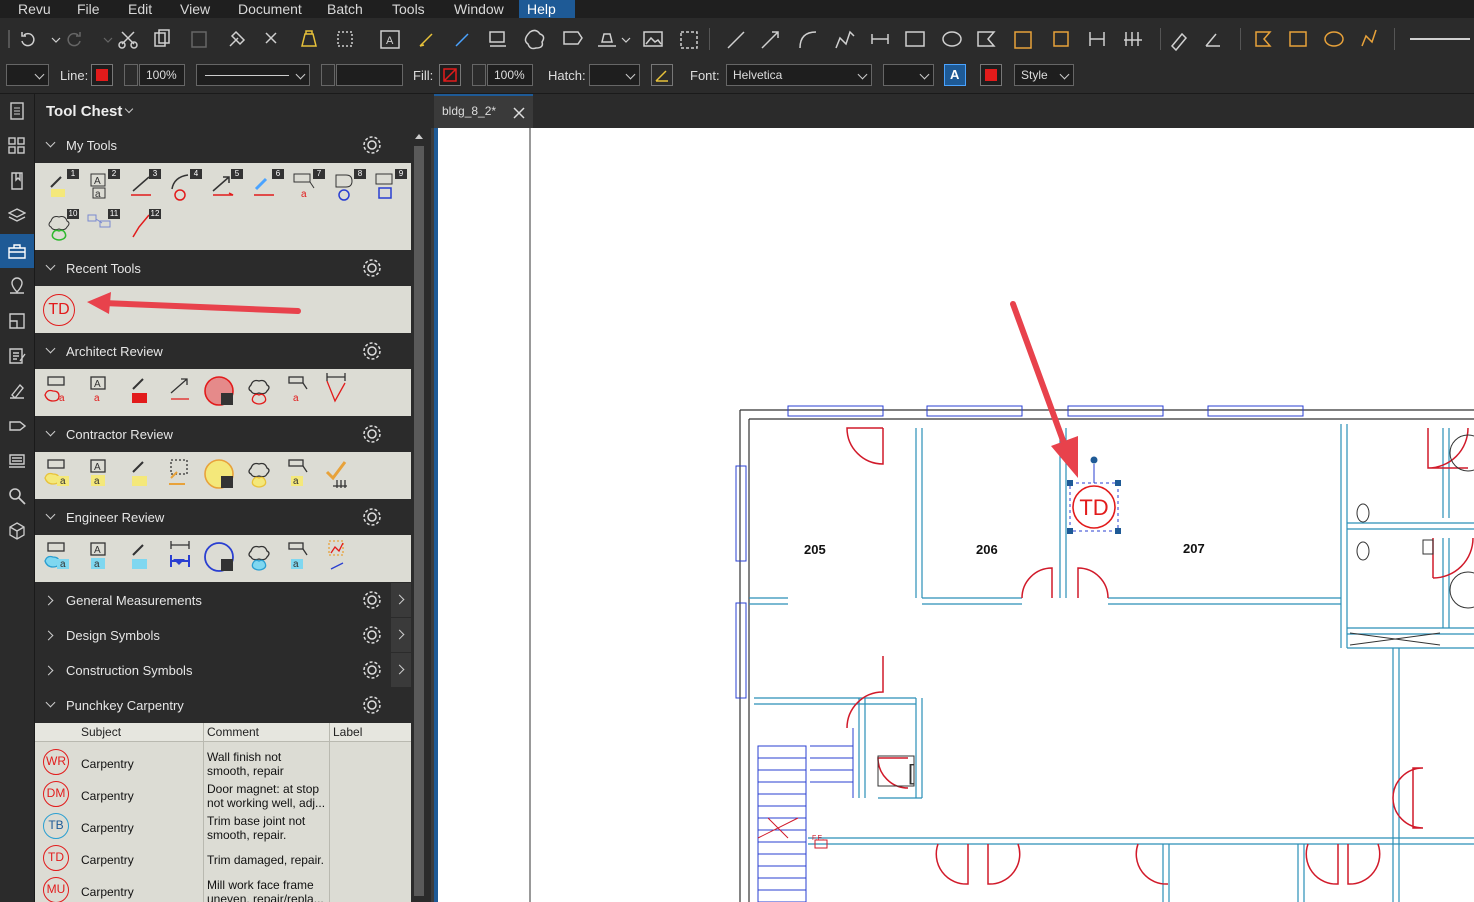  I want to click on section-engineer-review: Engineer Review, so click(223, 517).